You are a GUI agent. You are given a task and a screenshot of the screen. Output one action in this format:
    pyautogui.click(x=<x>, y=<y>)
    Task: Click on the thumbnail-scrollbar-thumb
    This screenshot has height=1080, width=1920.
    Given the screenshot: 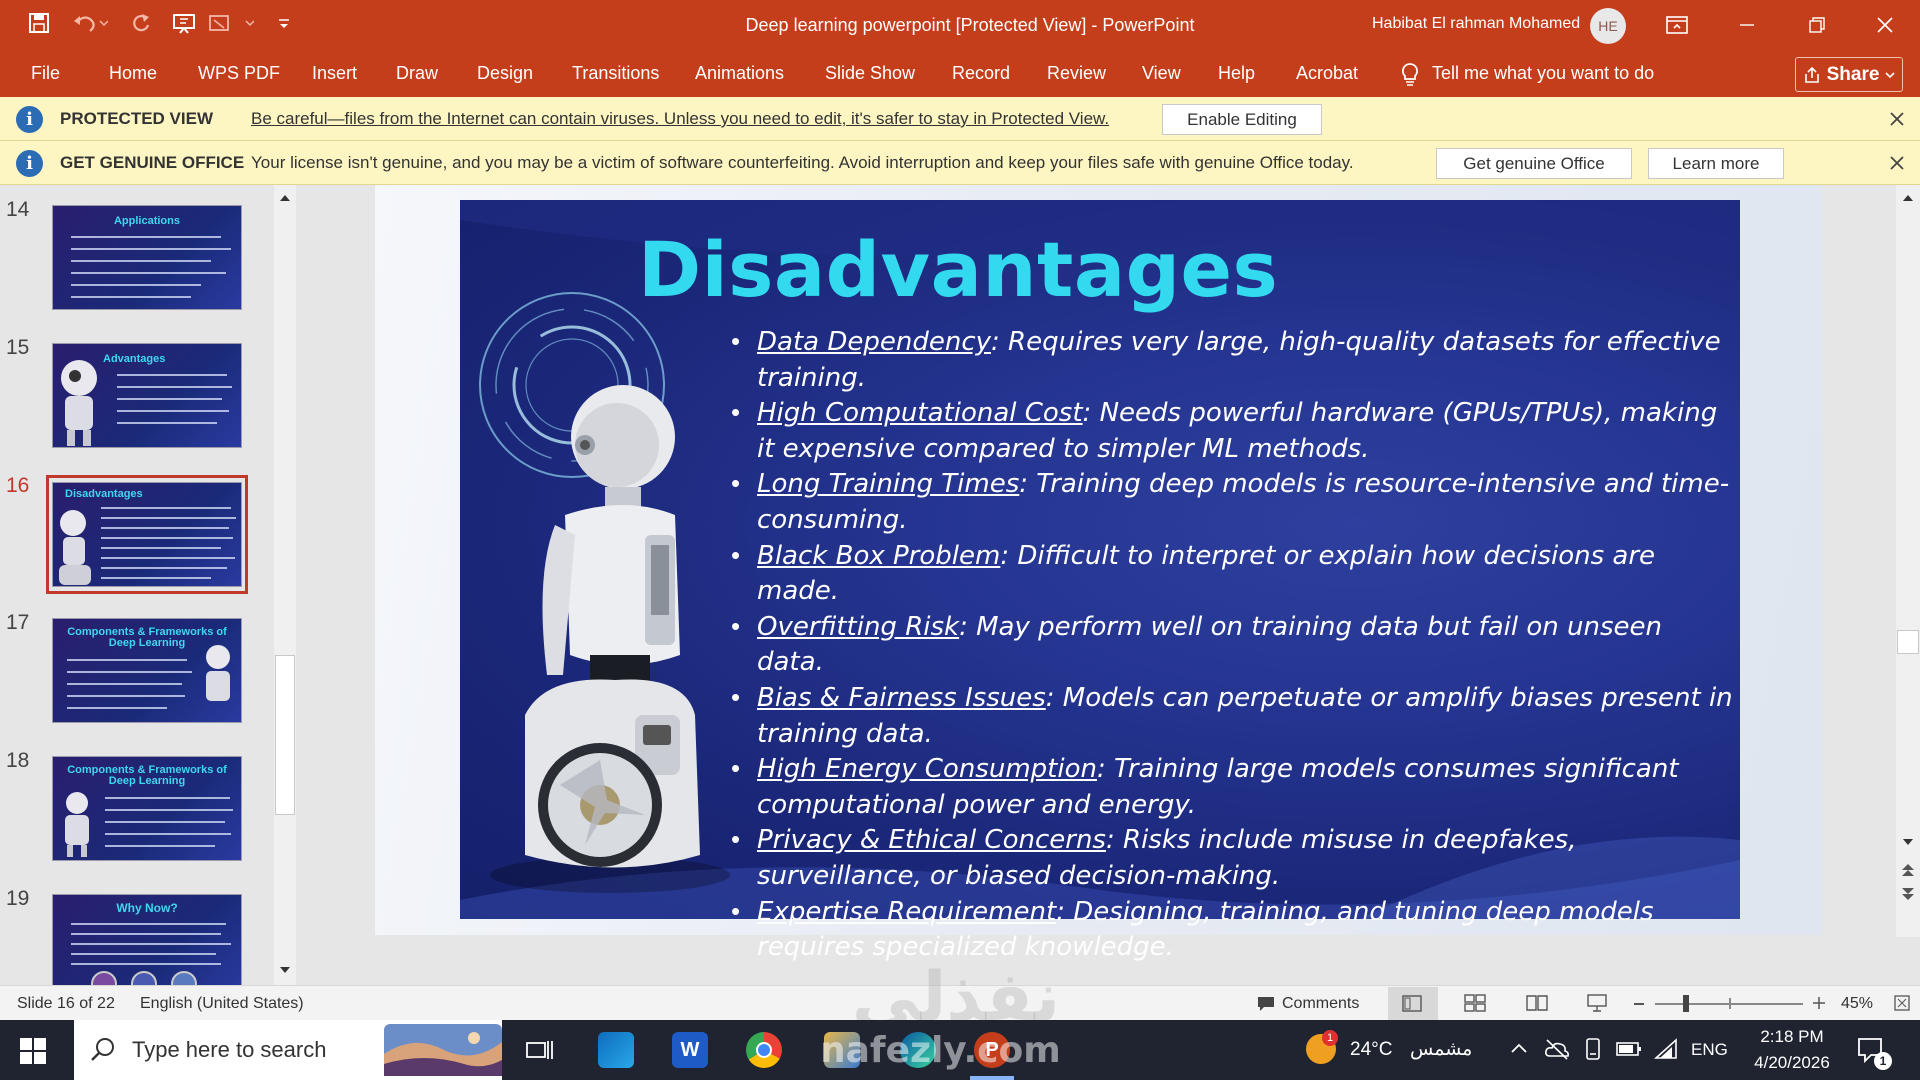 What is the action you would take?
    pyautogui.click(x=285, y=735)
    